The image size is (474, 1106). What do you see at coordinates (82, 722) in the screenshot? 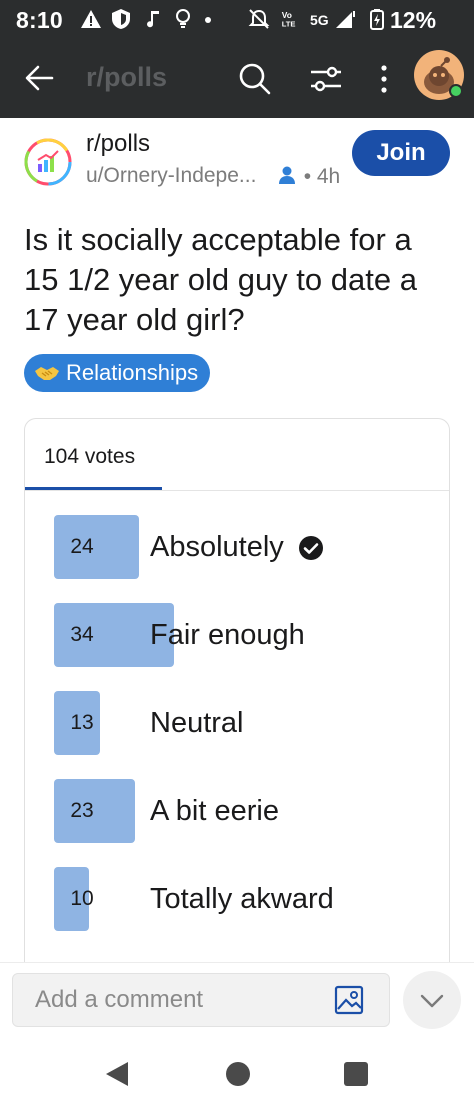
I see `poll-option-count: 13` at bounding box center [82, 722].